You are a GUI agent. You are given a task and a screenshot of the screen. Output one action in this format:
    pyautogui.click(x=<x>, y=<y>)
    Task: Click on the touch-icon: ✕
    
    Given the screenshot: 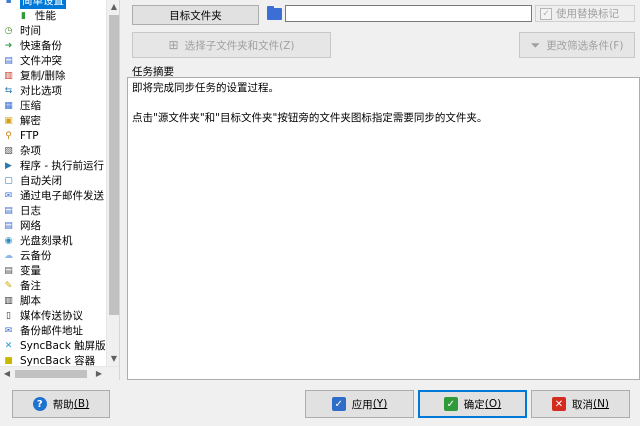 What is the action you would take?
    pyautogui.click(x=8, y=346)
    